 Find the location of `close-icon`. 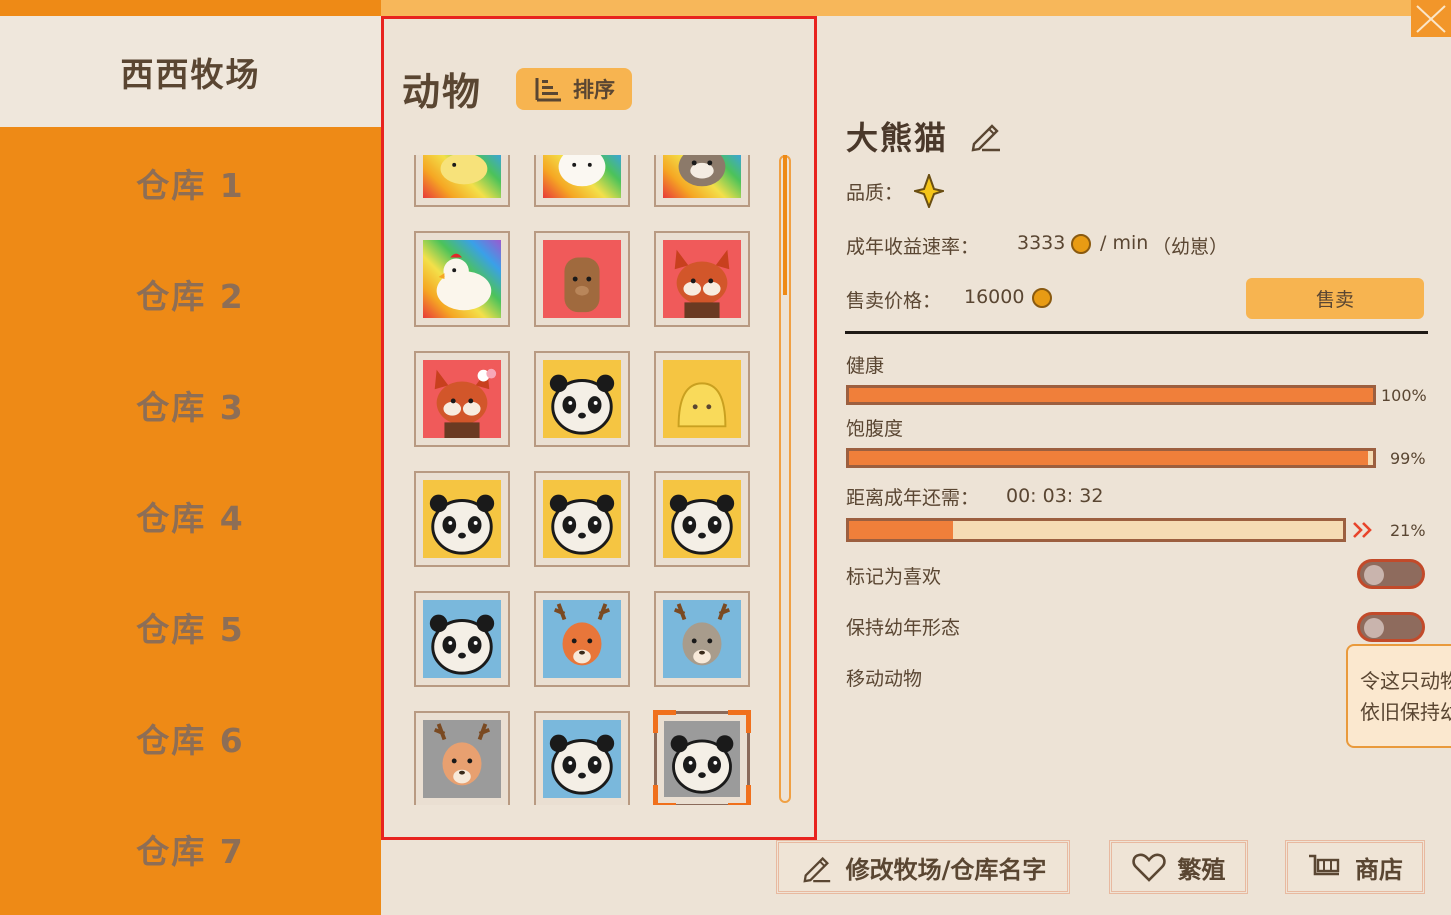

close-icon is located at coordinates (1431, 19).